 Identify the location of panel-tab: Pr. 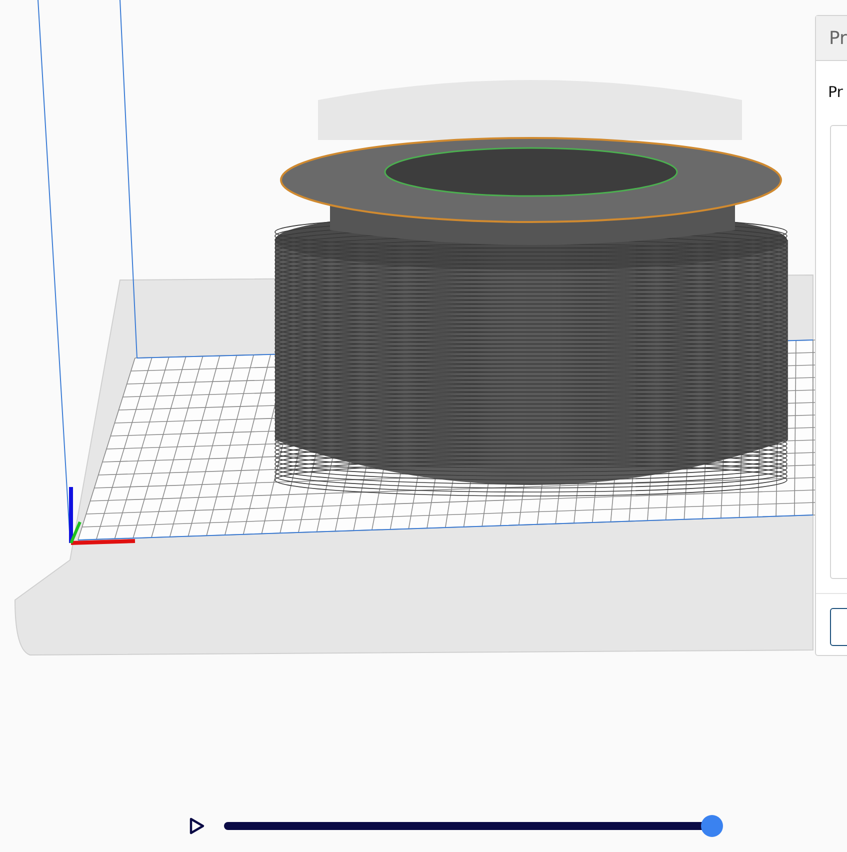
(831, 38).